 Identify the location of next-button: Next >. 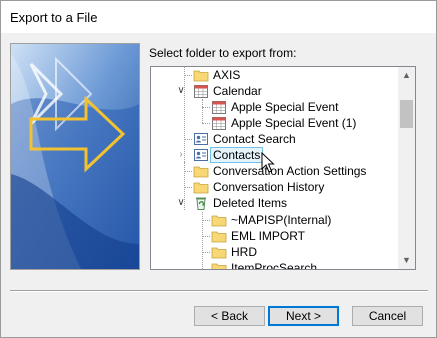
(303, 316).